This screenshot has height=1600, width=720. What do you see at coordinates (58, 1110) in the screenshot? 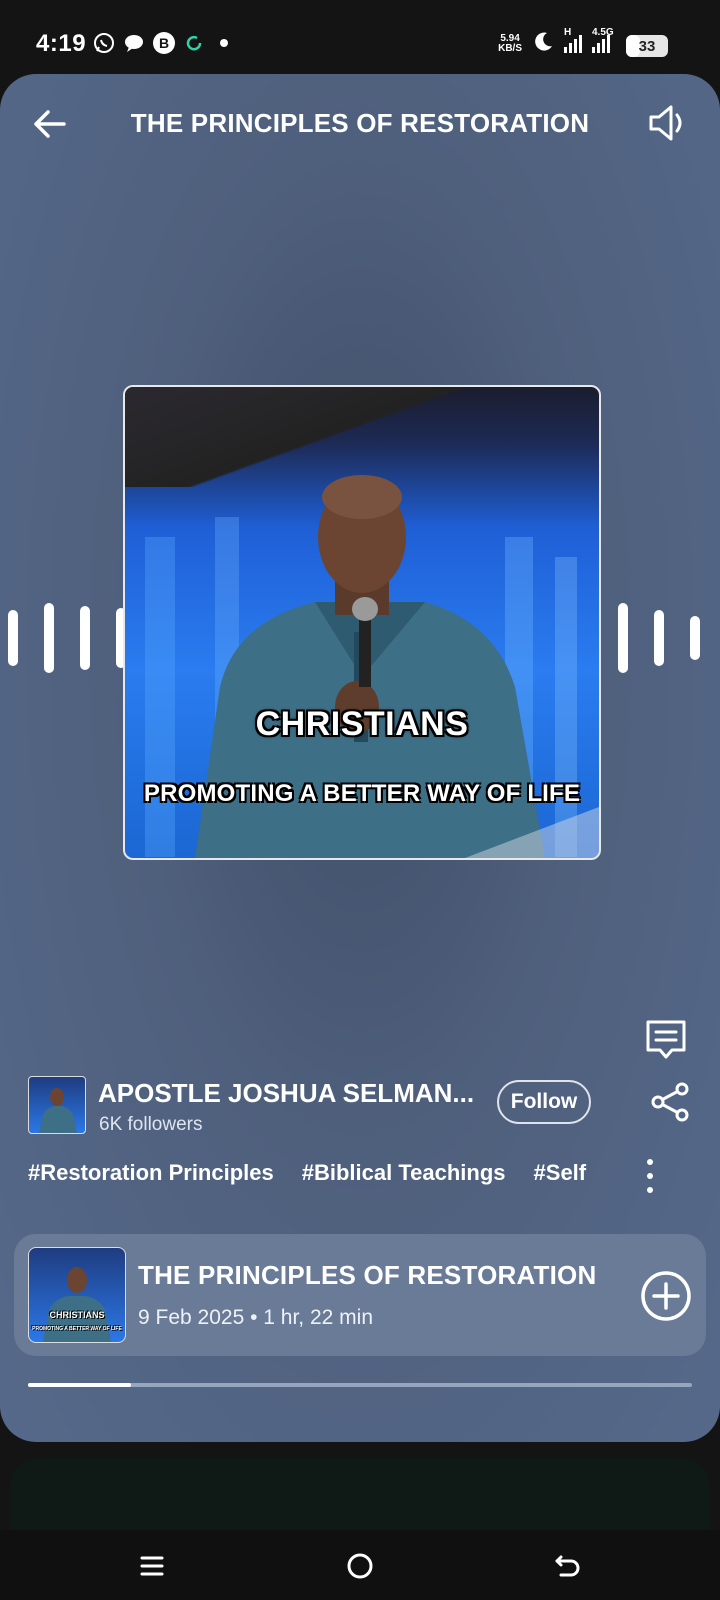
I see `avatar-image` at bounding box center [58, 1110].